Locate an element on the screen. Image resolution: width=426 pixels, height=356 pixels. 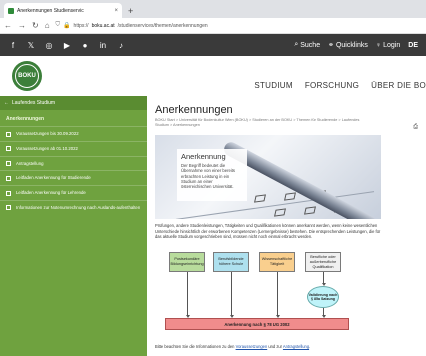
site-header: BOKU STUDIUM FORSCHUNG ÜBER DIE BO is located at coordinates (213, 76).